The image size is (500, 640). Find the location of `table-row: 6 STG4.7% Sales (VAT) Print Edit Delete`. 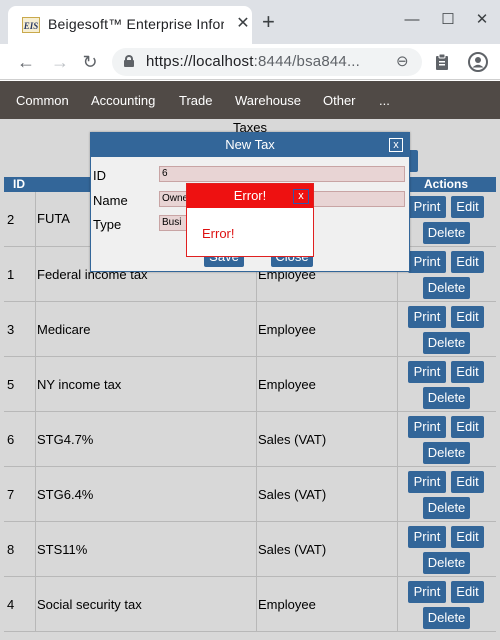

table-row: 6 STG4.7% Sales (VAT) Print Edit Delete is located at coordinates (250, 439).